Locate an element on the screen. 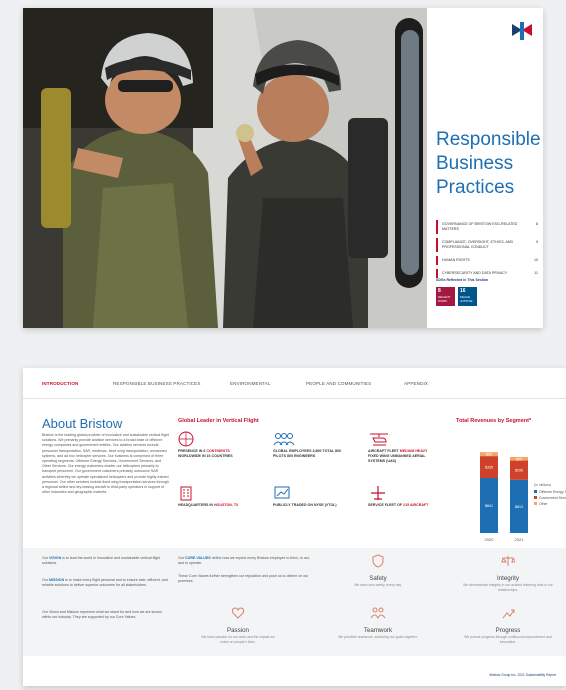  nav-tab-people-communities: PEOPLE AND COMMUNITIES is located at coordinates (338, 383).